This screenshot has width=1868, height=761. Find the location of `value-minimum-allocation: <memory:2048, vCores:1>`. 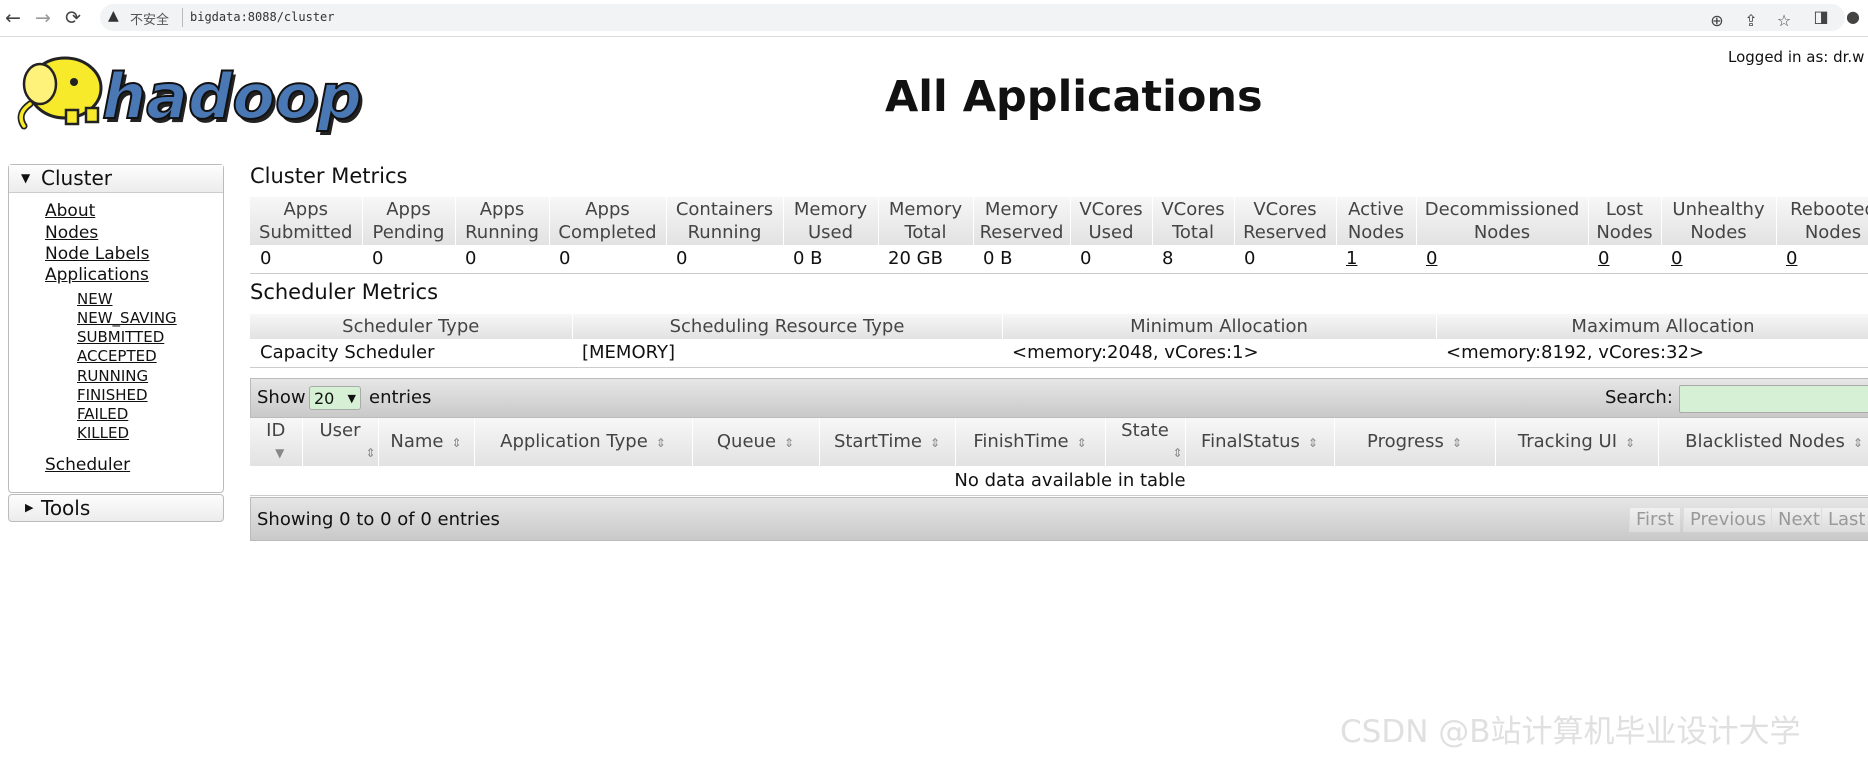

value-minimum-allocation: <memory:2048, vCores:1> is located at coordinates (1219, 353).